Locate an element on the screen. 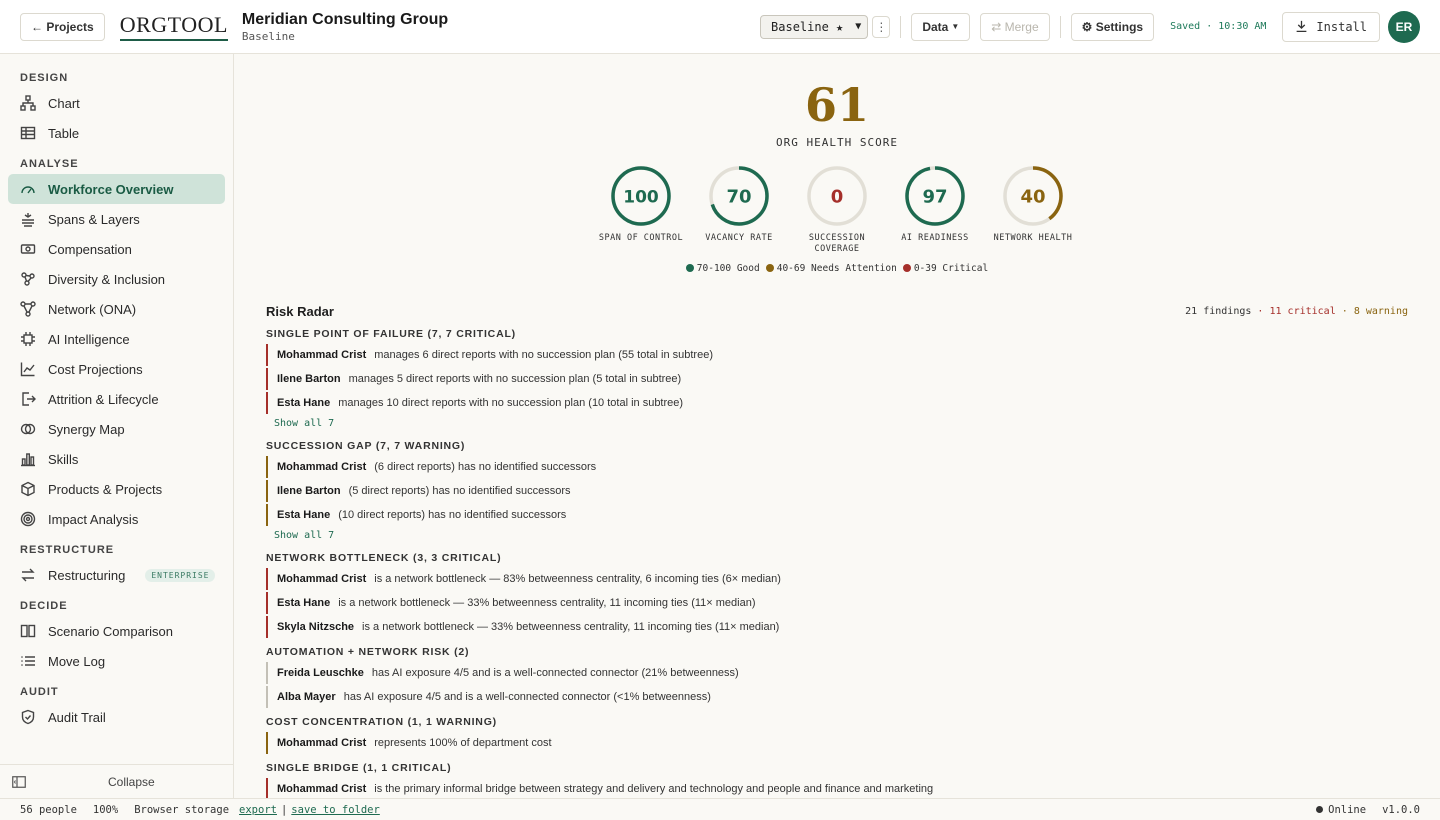  chevron-down-icon: ▼ is located at coordinates (858, 26).